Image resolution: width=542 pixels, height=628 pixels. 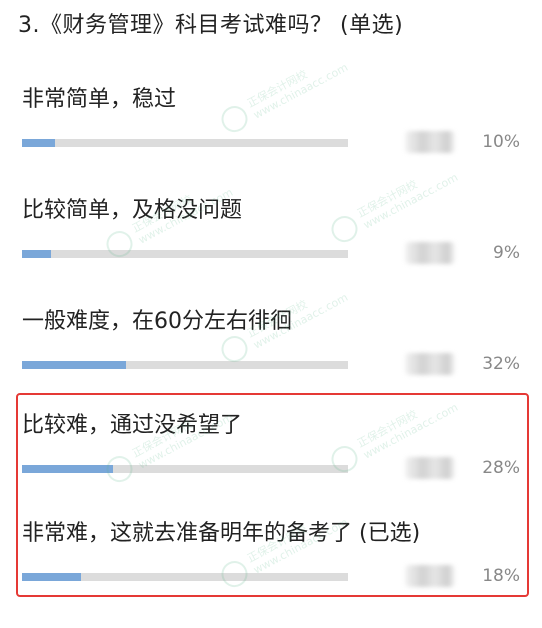 I want to click on option-label: 非常简单，稳过, so click(x=99, y=99).